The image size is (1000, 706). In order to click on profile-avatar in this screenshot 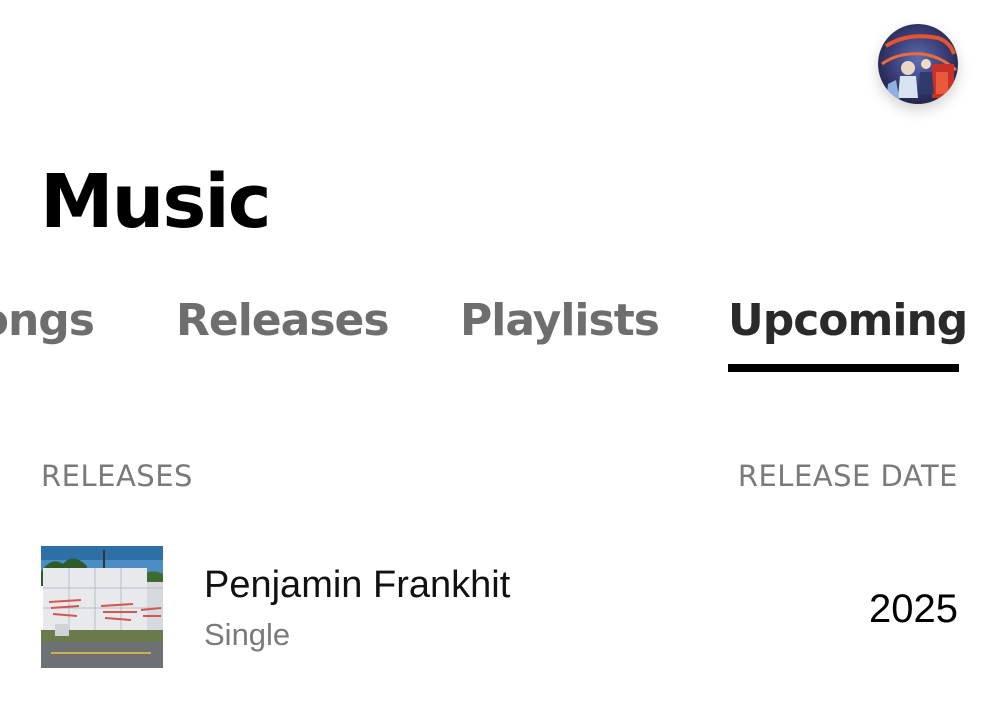, I will do `click(918, 64)`.